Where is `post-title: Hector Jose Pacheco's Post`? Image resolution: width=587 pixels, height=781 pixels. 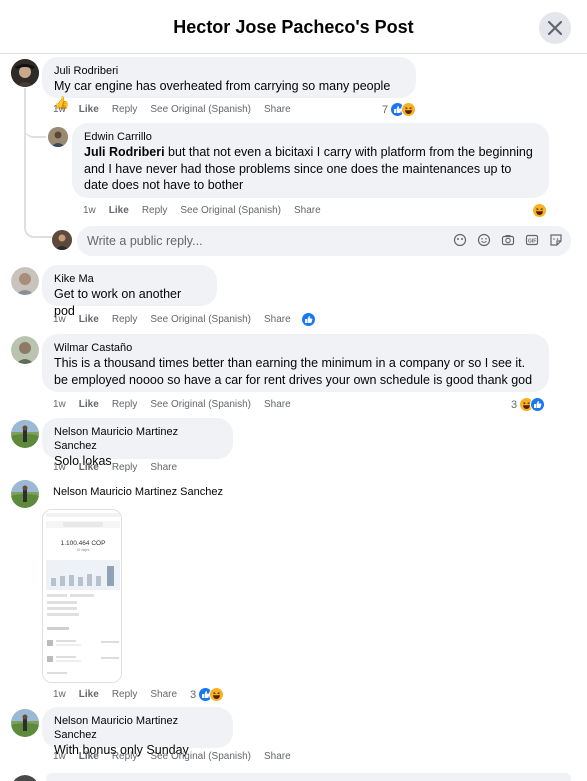 post-title: Hector Jose Pacheco's Post is located at coordinates (293, 27).